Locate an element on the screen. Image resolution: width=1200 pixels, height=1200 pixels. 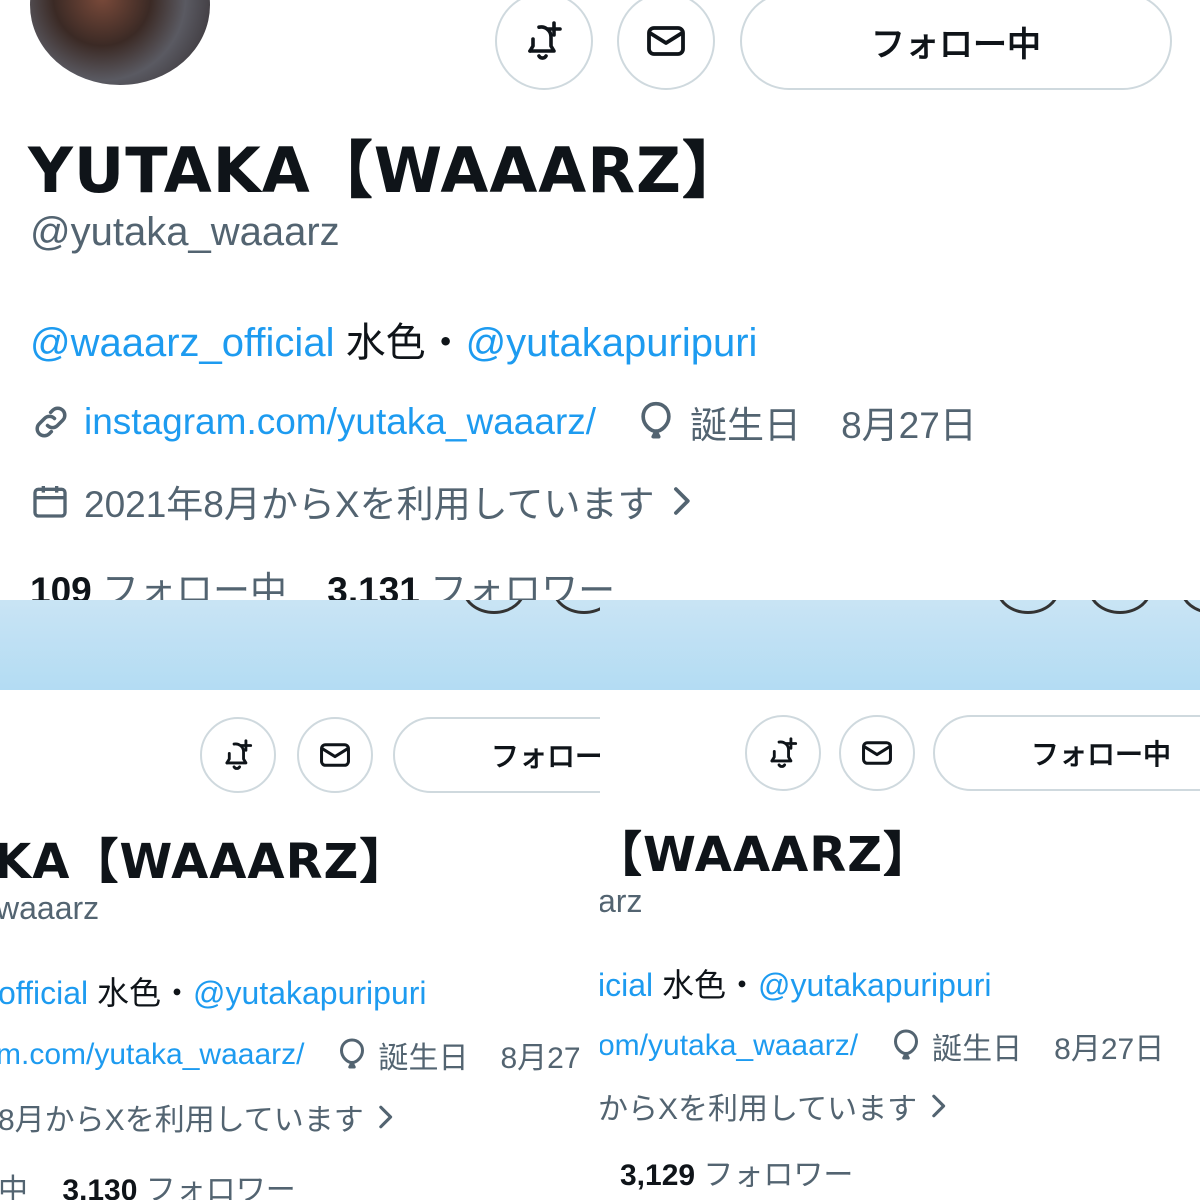
profile-meta-row: instagram.com/yutaka_waaarz/ 誕生日 8月27日 is located at coordinates (503, 422).